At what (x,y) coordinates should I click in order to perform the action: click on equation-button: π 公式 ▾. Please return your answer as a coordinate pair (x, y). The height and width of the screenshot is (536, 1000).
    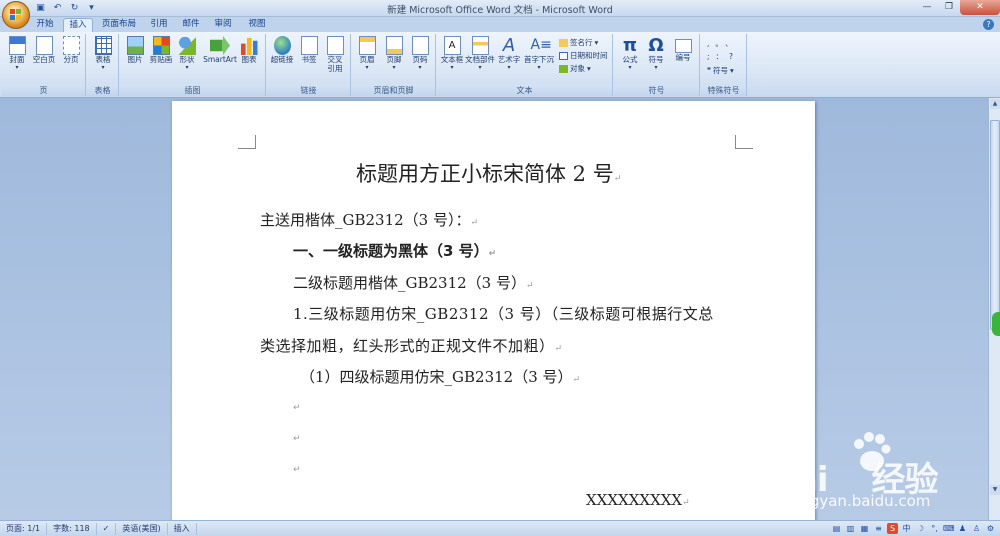
    Looking at the image, I should click on (630, 53).